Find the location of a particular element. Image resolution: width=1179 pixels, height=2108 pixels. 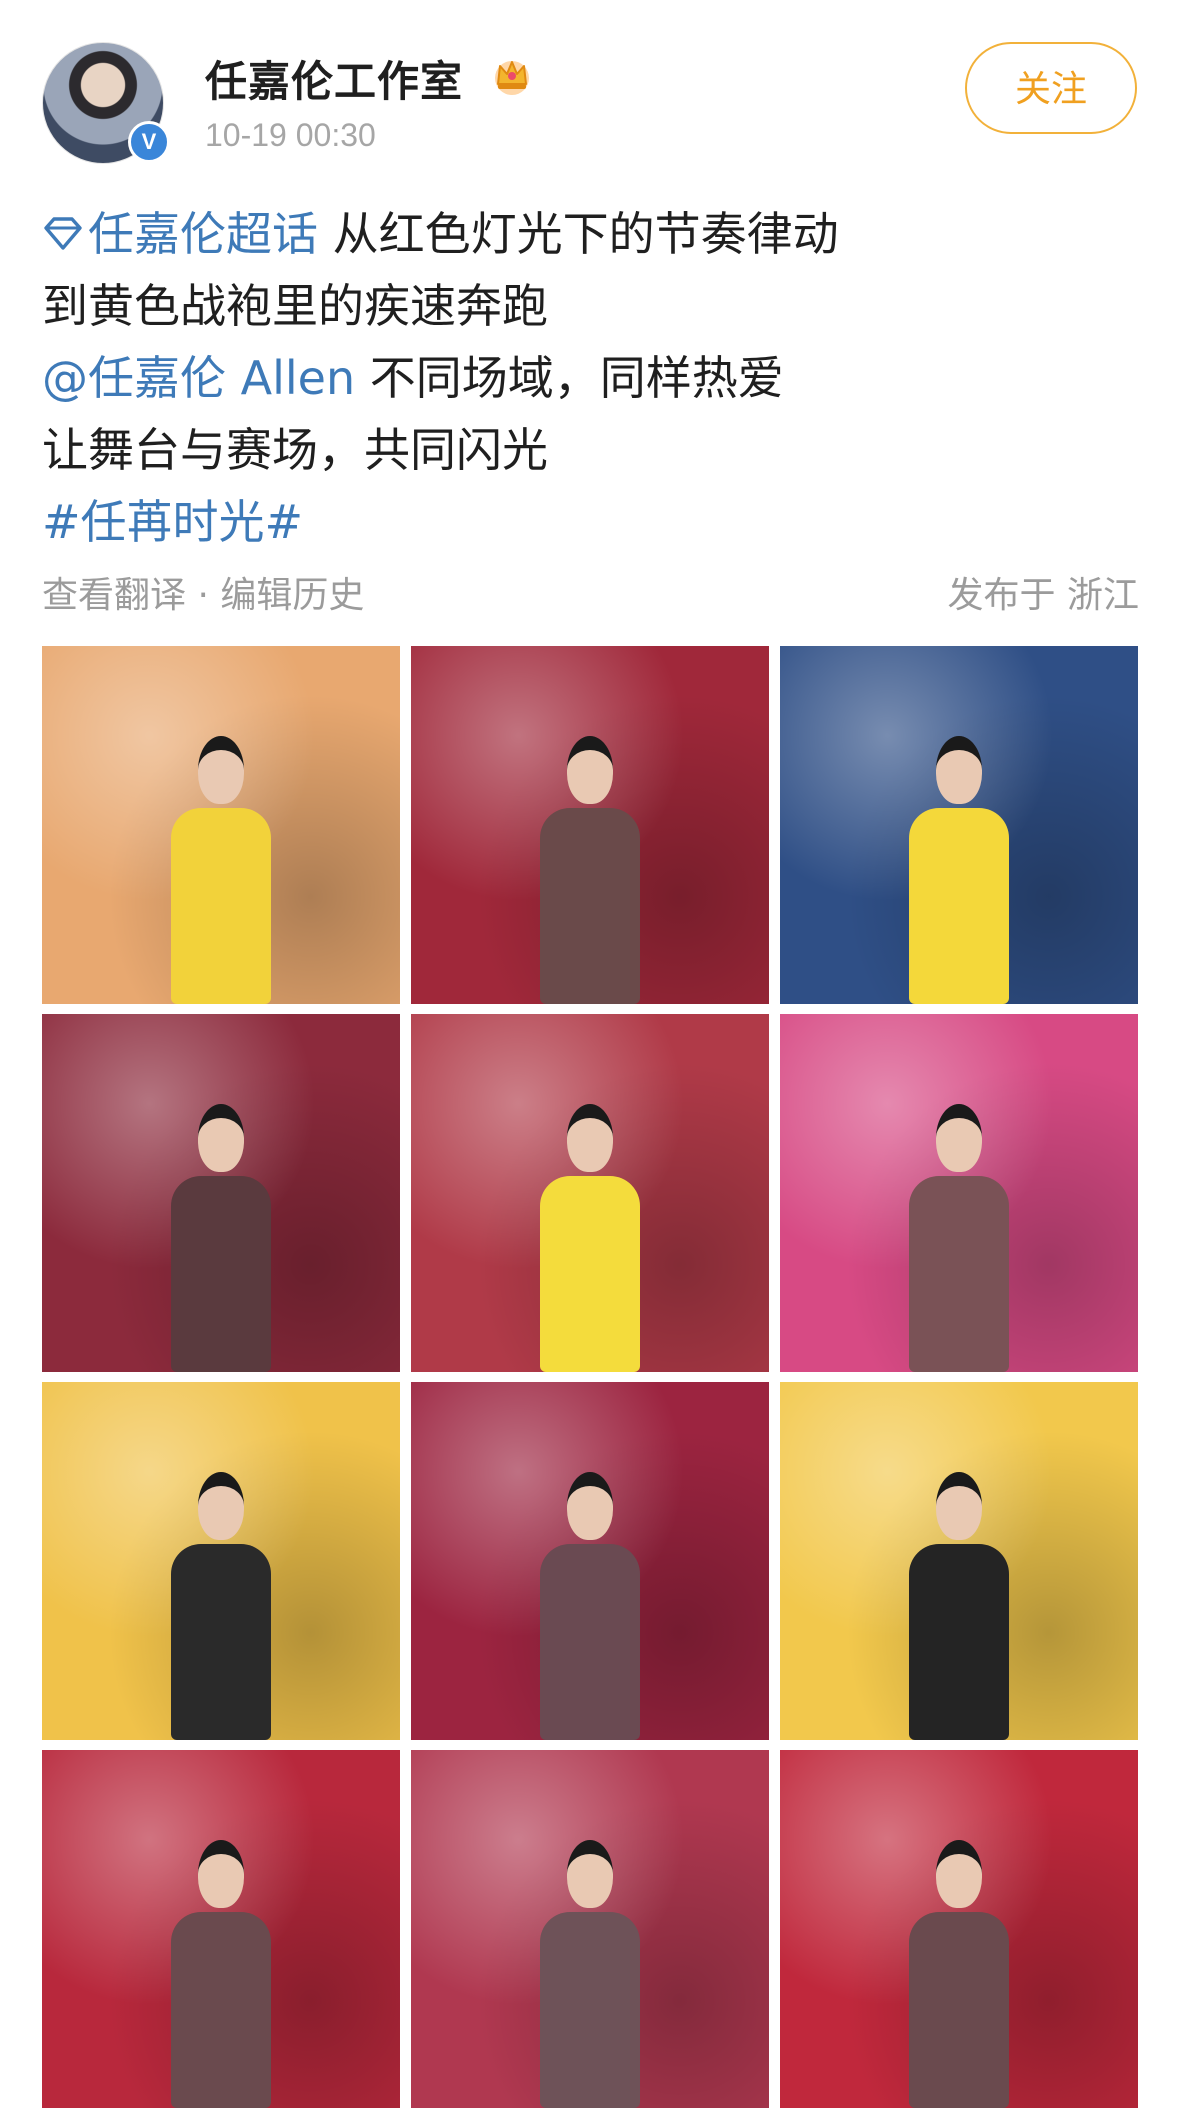

post-header: V 任嘉伦工作室 10-19 00:30 关注 is located at coordinates (589, 90).